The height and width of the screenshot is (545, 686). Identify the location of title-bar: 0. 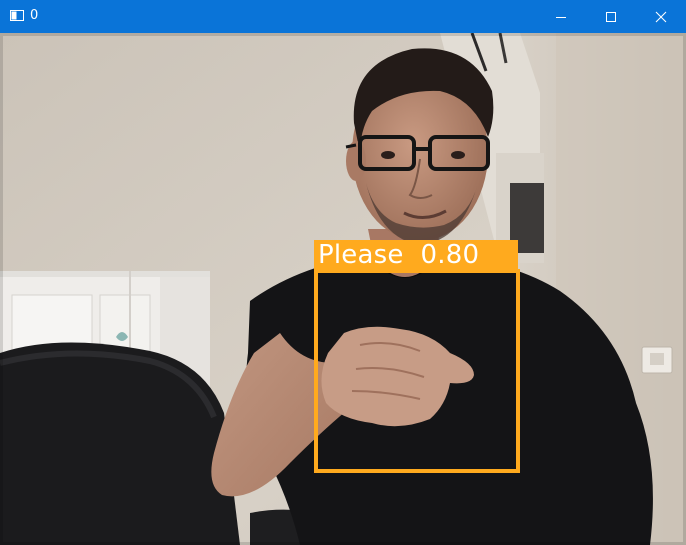
(343, 16).